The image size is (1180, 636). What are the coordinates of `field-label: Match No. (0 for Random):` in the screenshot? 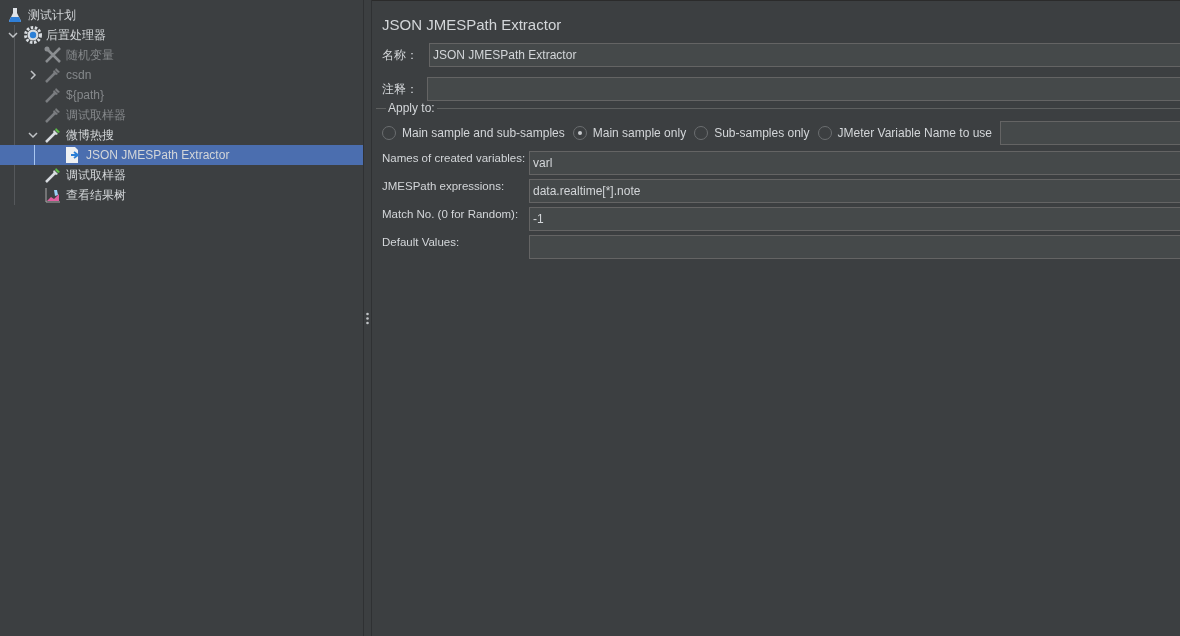 It's located at (451, 214).